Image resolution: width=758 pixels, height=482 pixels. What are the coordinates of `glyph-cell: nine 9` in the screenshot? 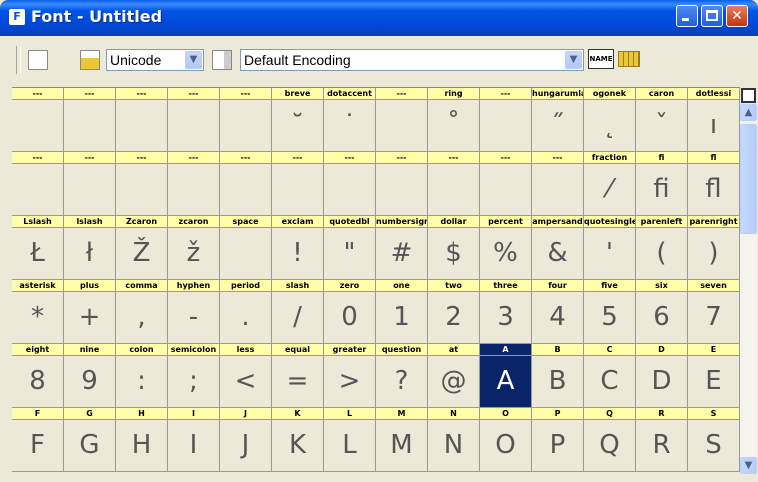 It's located at (90, 376).